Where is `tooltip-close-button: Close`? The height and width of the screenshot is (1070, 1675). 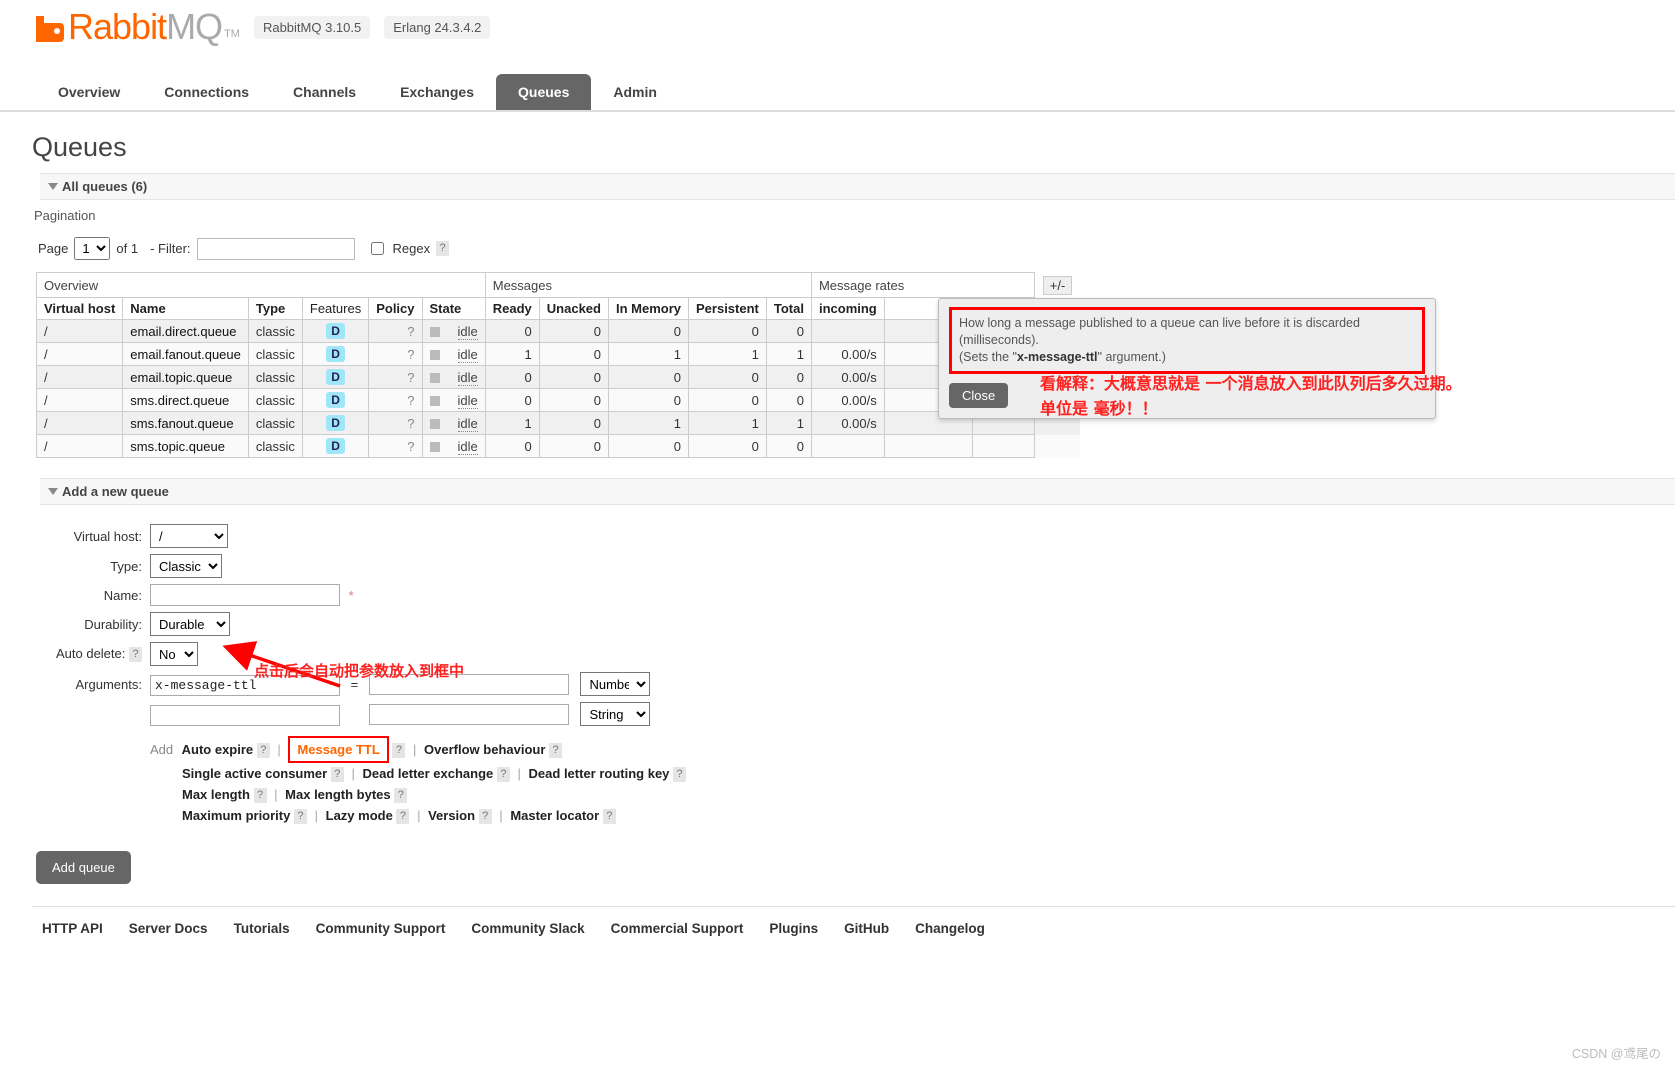
tooltip-close-button: Close is located at coordinates (979, 395).